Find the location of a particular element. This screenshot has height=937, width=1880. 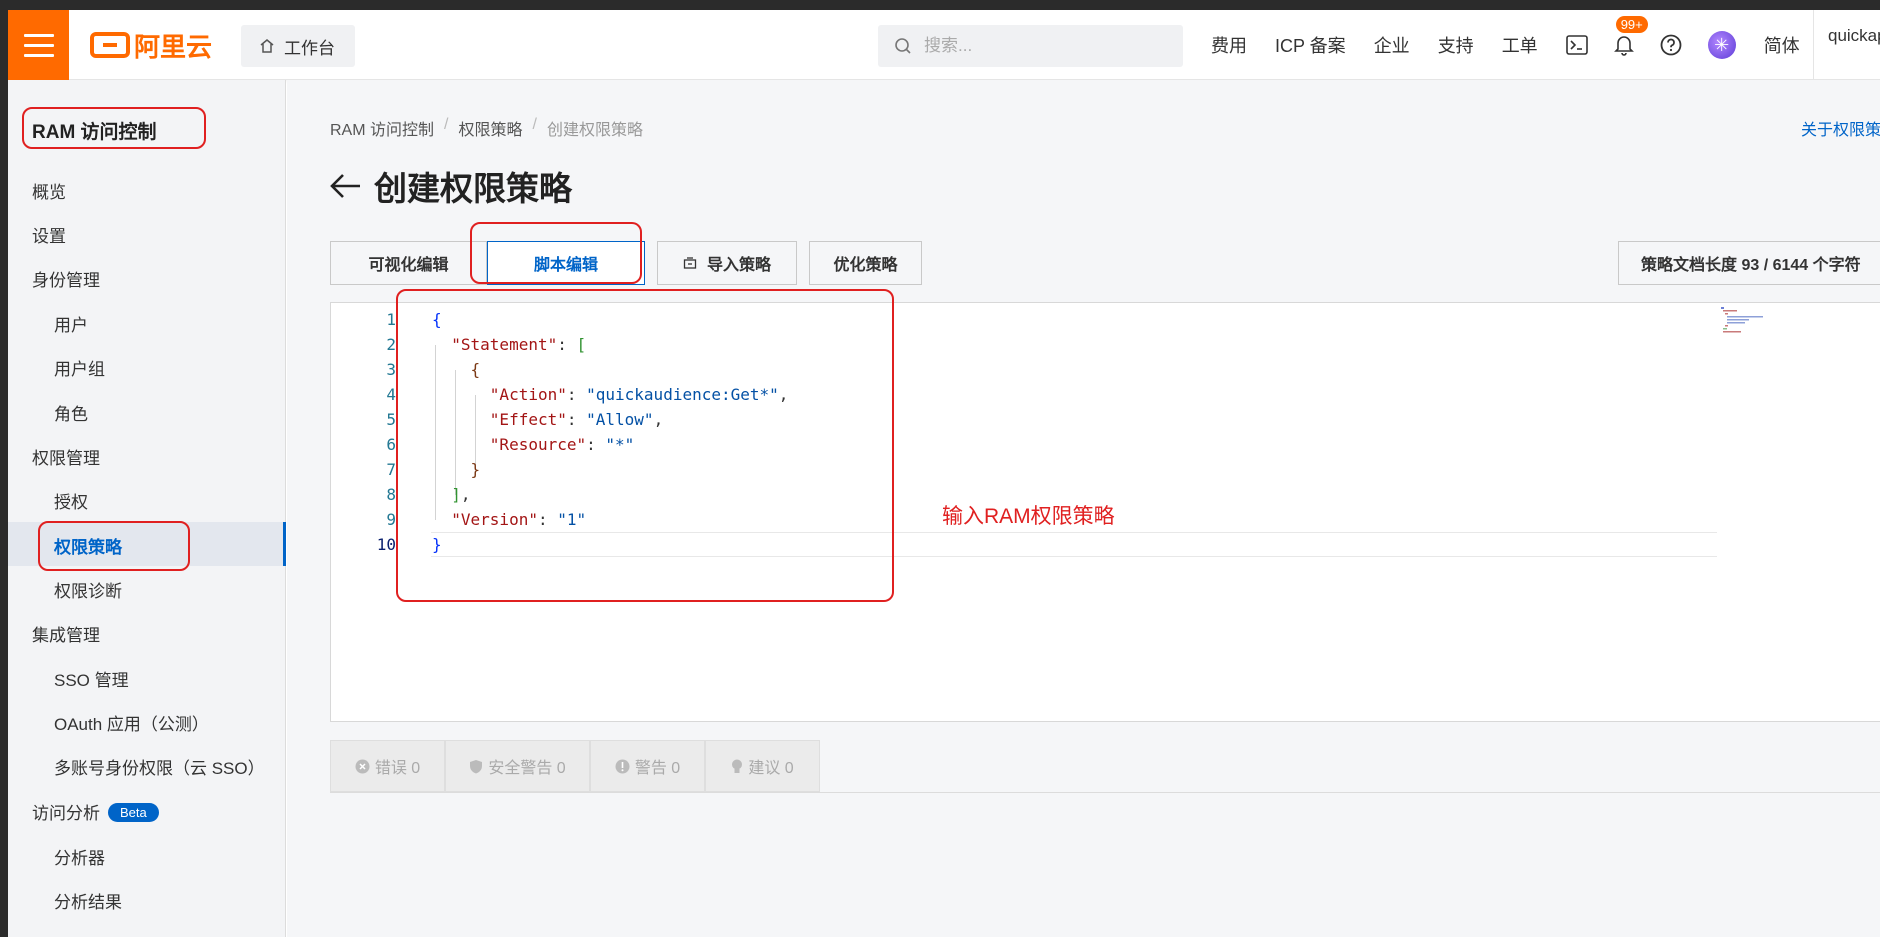

import-policy-label: 导入策略 is located at coordinates (738, 265).